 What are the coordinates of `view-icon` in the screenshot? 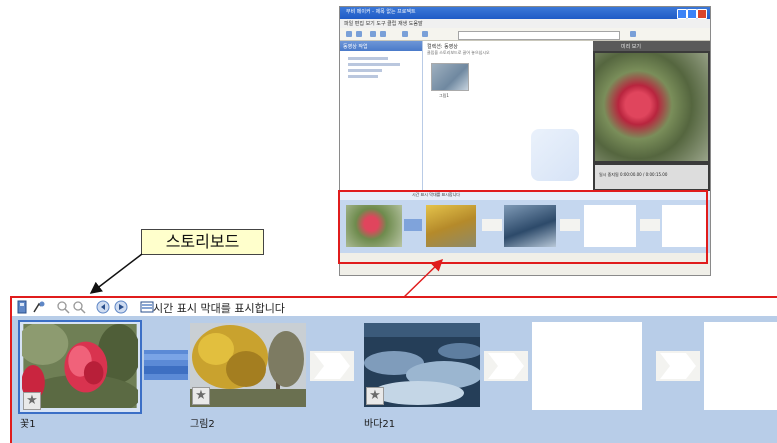 It's located at (633, 34).